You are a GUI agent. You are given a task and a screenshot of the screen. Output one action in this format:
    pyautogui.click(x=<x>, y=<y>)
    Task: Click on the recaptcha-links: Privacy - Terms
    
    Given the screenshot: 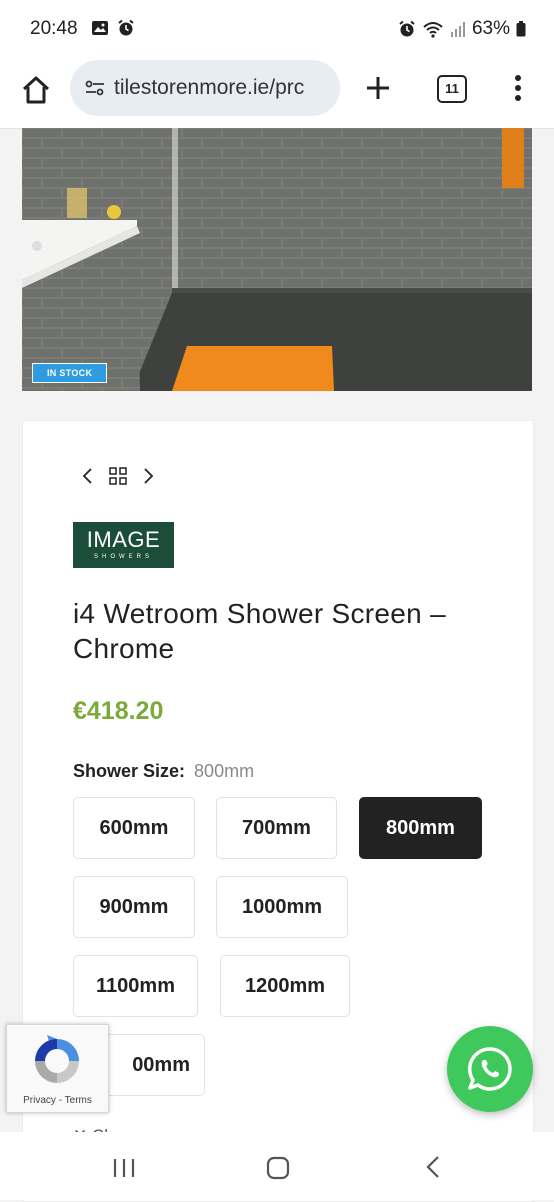 What is the action you would take?
    pyautogui.click(x=57, y=1100)
    